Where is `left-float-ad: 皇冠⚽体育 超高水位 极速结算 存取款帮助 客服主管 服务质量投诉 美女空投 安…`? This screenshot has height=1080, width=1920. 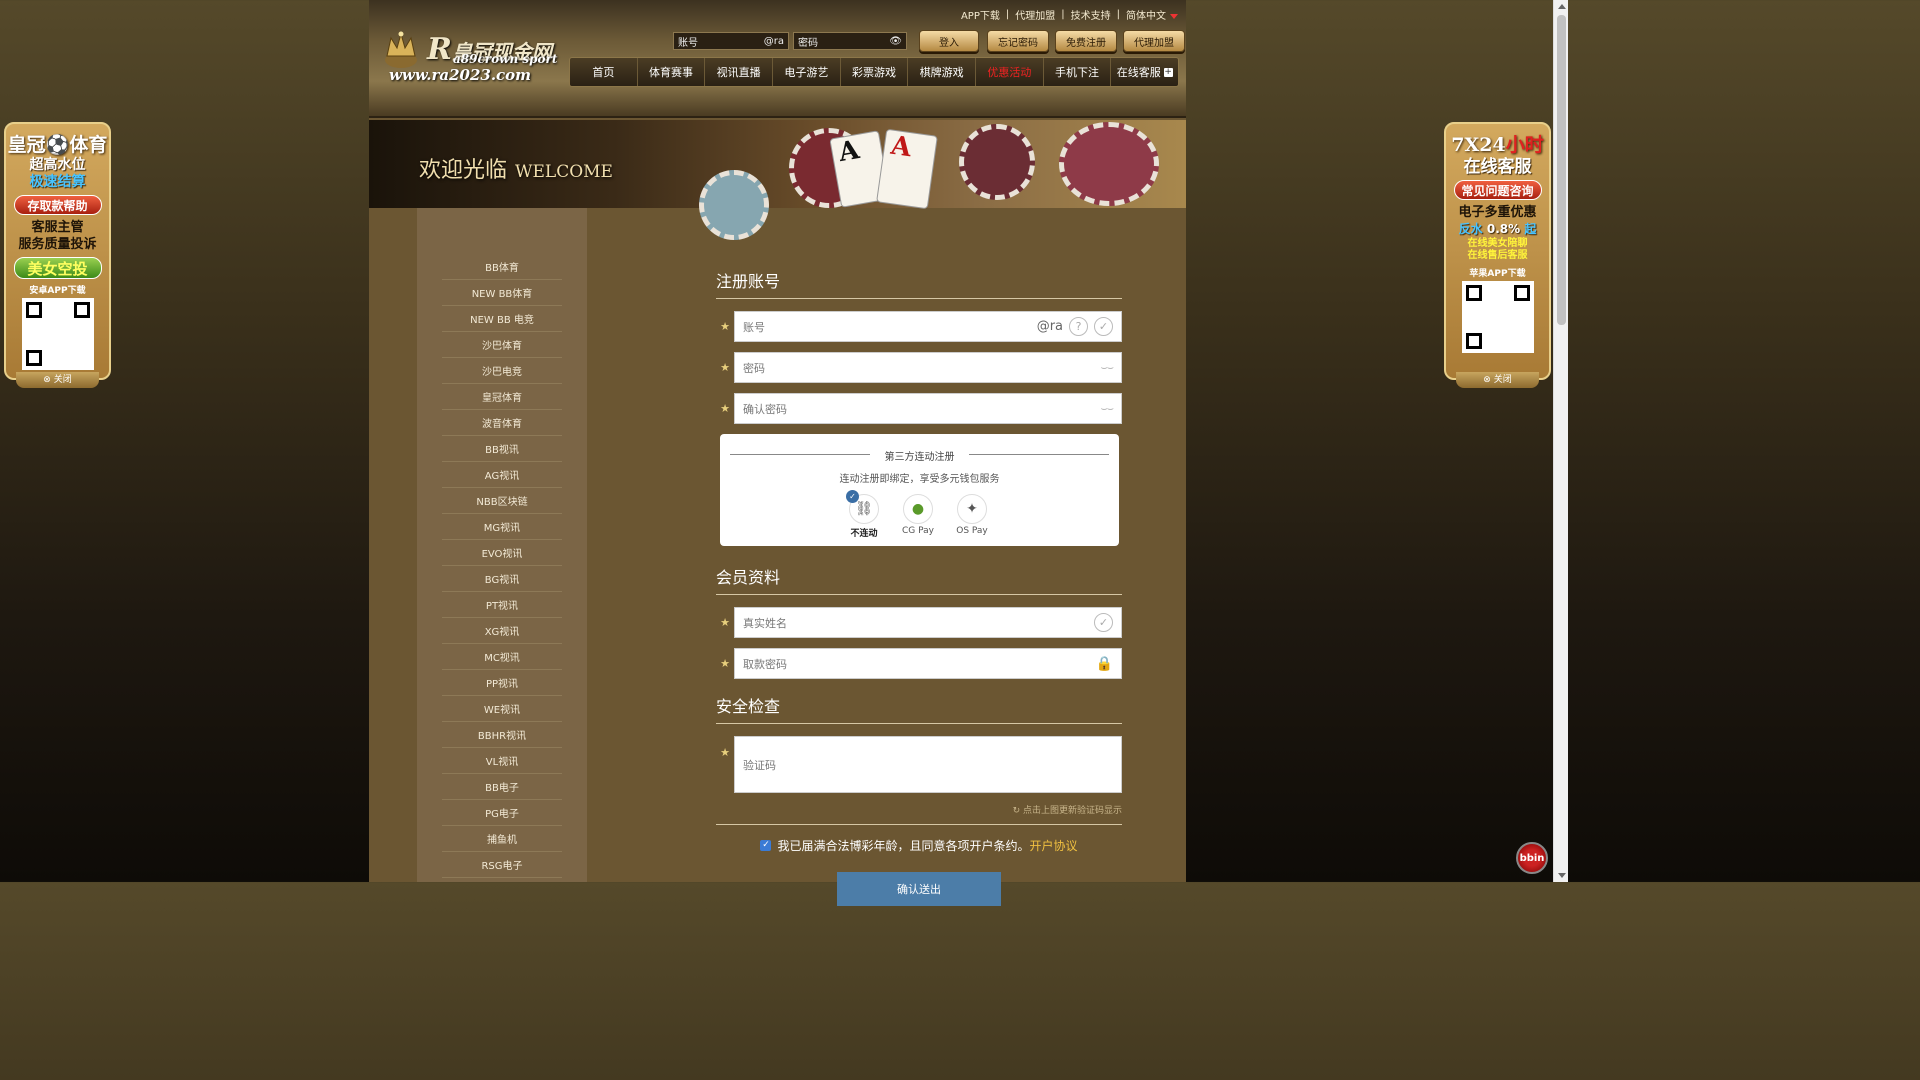 left-float-ad: 皇冠⚽体育 超高水位 极速结算 存取款帮助 客服主管 服务质量投诉 美女空投 安… is located at coordinates (57, 255).